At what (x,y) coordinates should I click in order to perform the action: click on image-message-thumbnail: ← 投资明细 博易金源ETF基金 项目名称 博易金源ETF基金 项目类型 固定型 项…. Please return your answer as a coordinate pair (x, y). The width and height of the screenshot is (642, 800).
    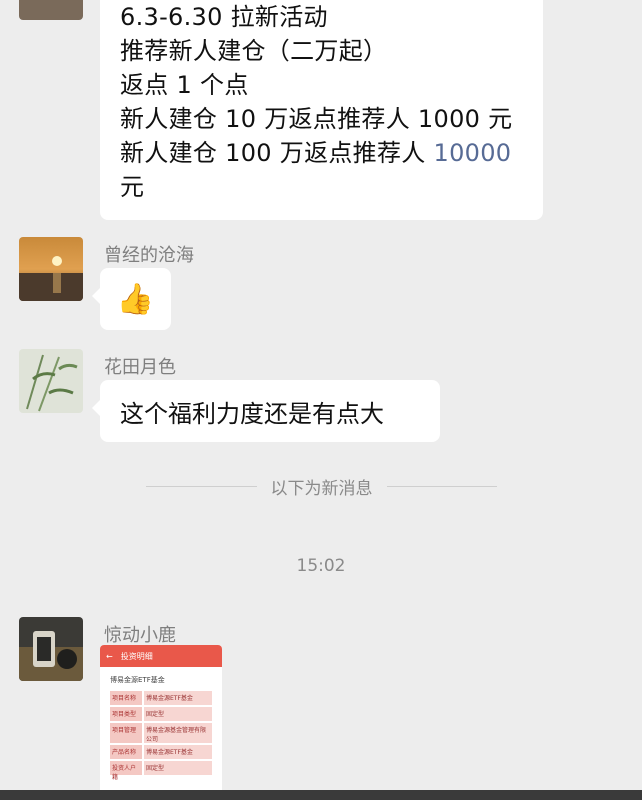
    Looking at the image, I should click on (161, 720).